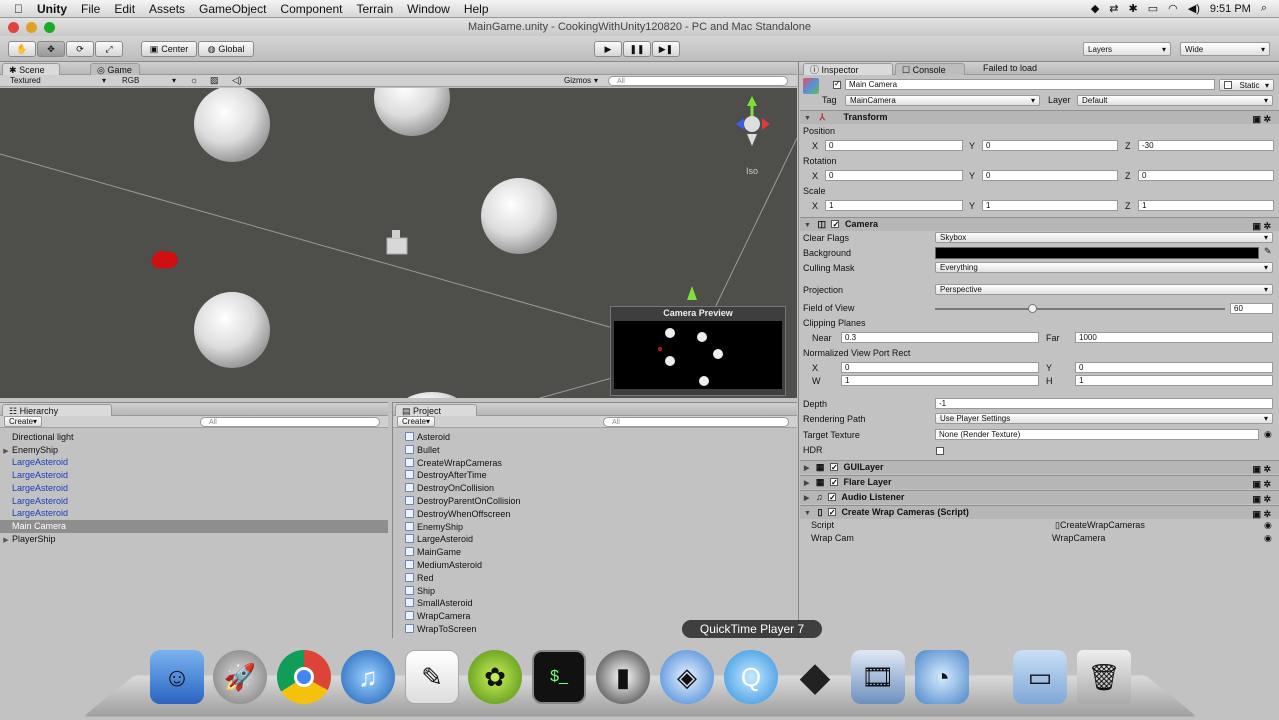 The image size is (1279, 720). What do you see at coordinates (1039, 497) in the screenshot?
I see `audio-listener-header: ▶ ♫ Audio Listener ▣ ✲` at bounding box center [1039, 497].